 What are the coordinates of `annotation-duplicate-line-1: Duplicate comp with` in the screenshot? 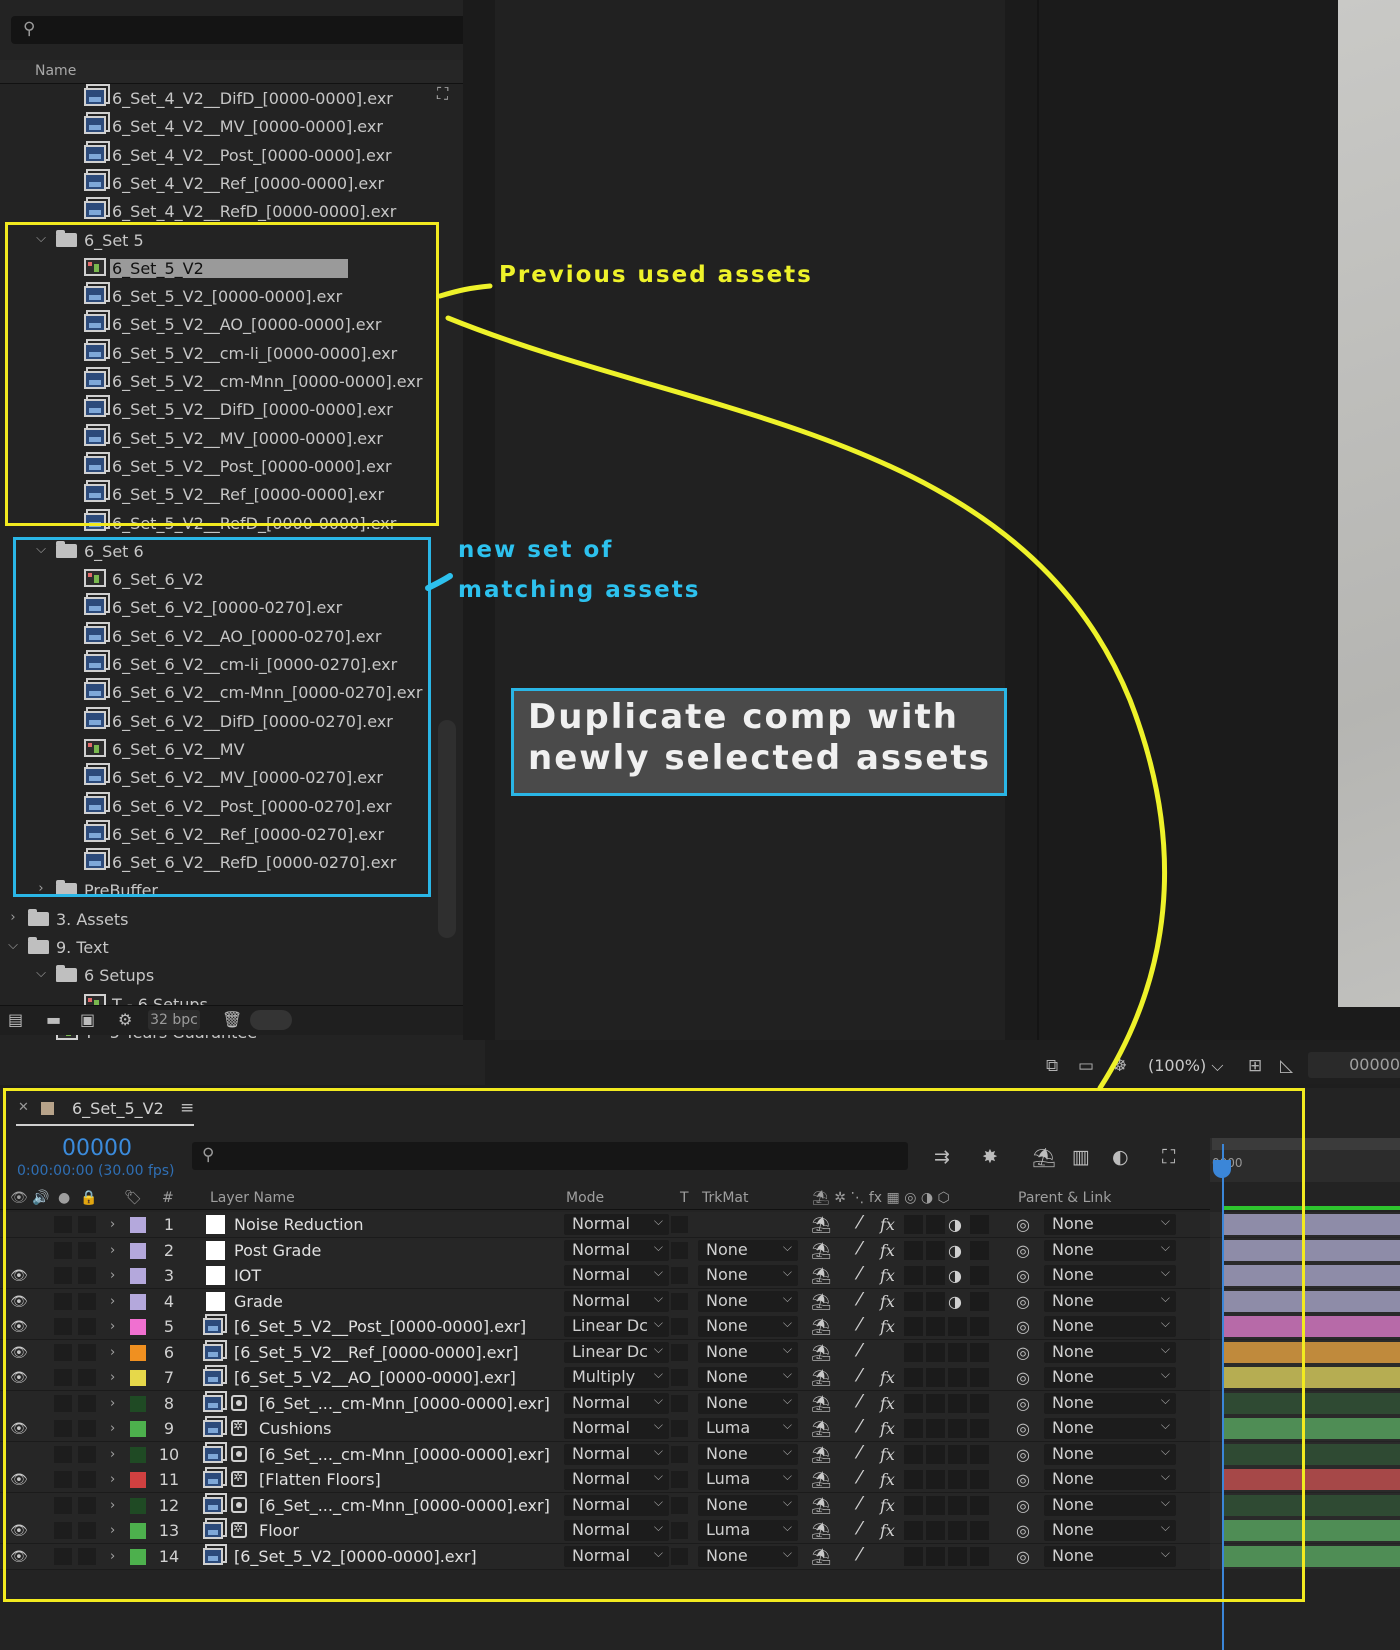 It's located at (743, 717).